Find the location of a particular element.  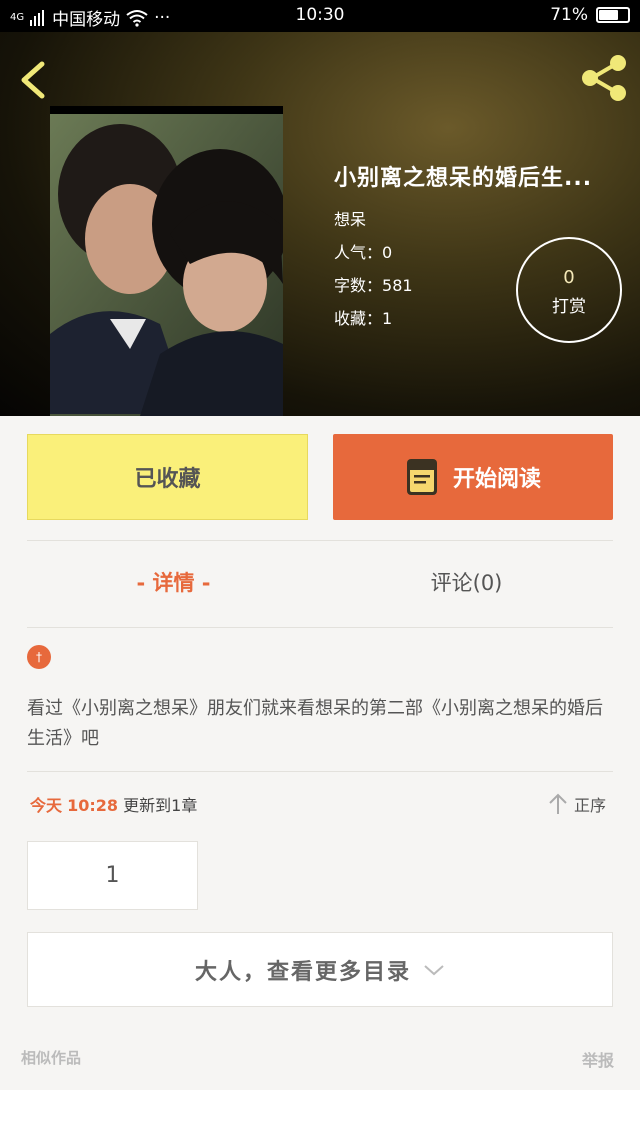

update-time: 10:28 is located at coordinates (93, 805).